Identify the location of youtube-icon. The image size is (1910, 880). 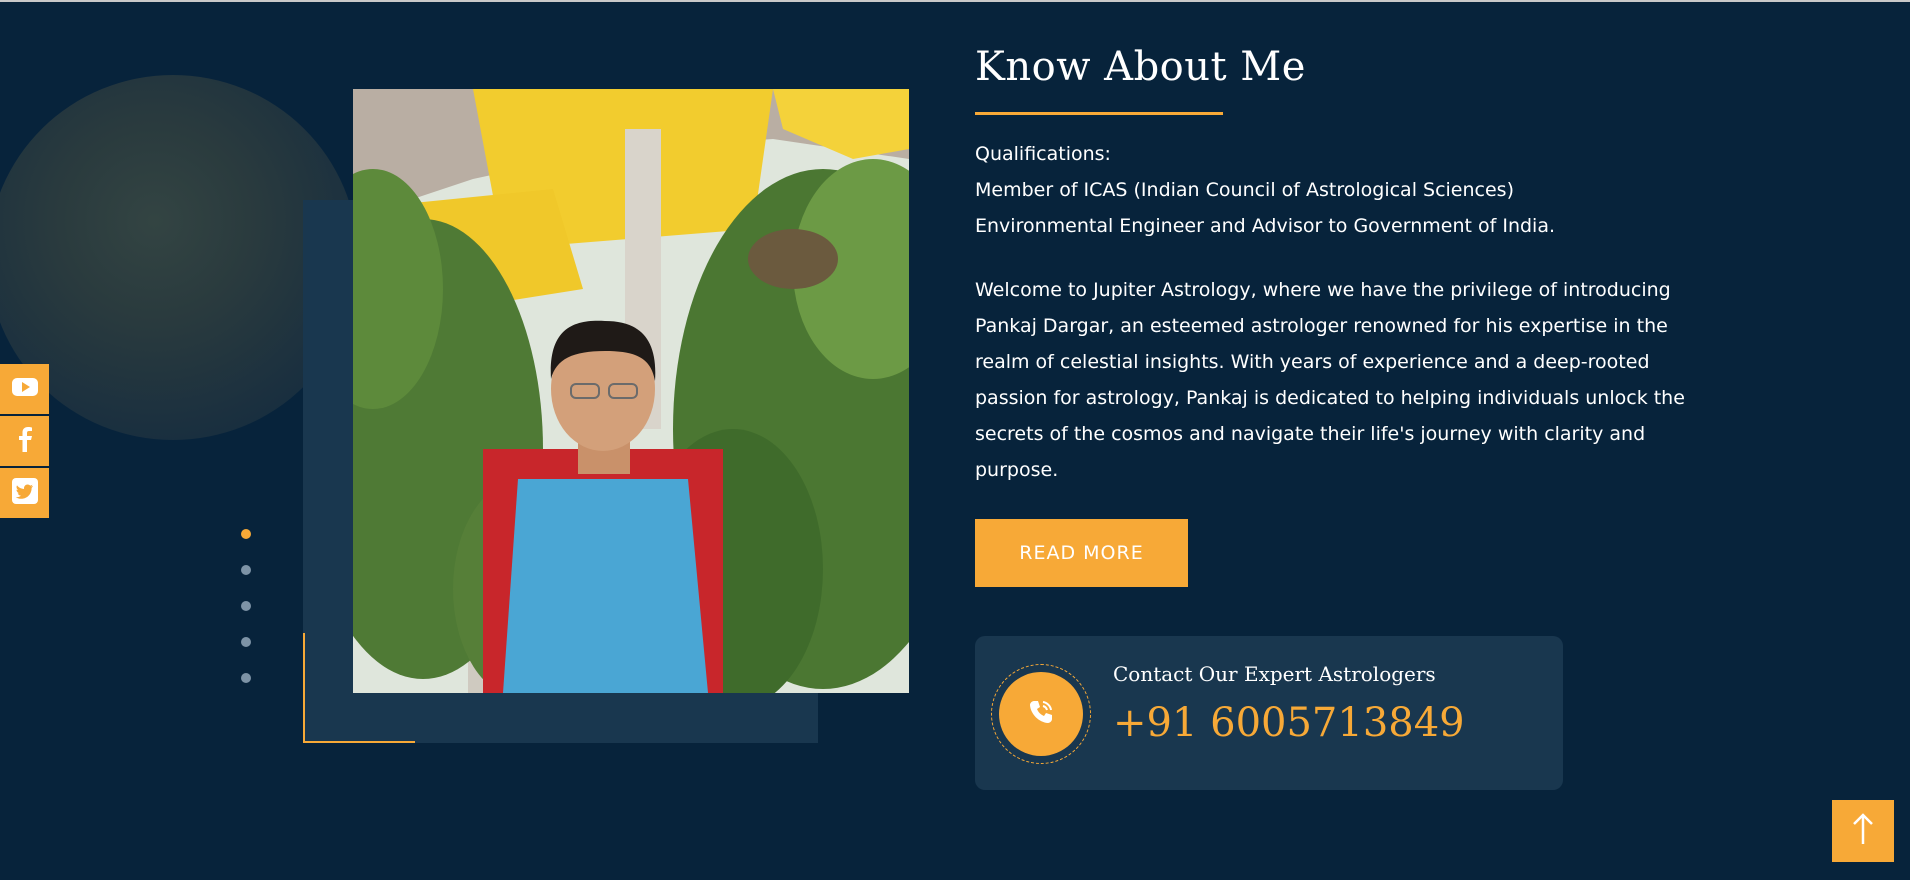
(25, 389).